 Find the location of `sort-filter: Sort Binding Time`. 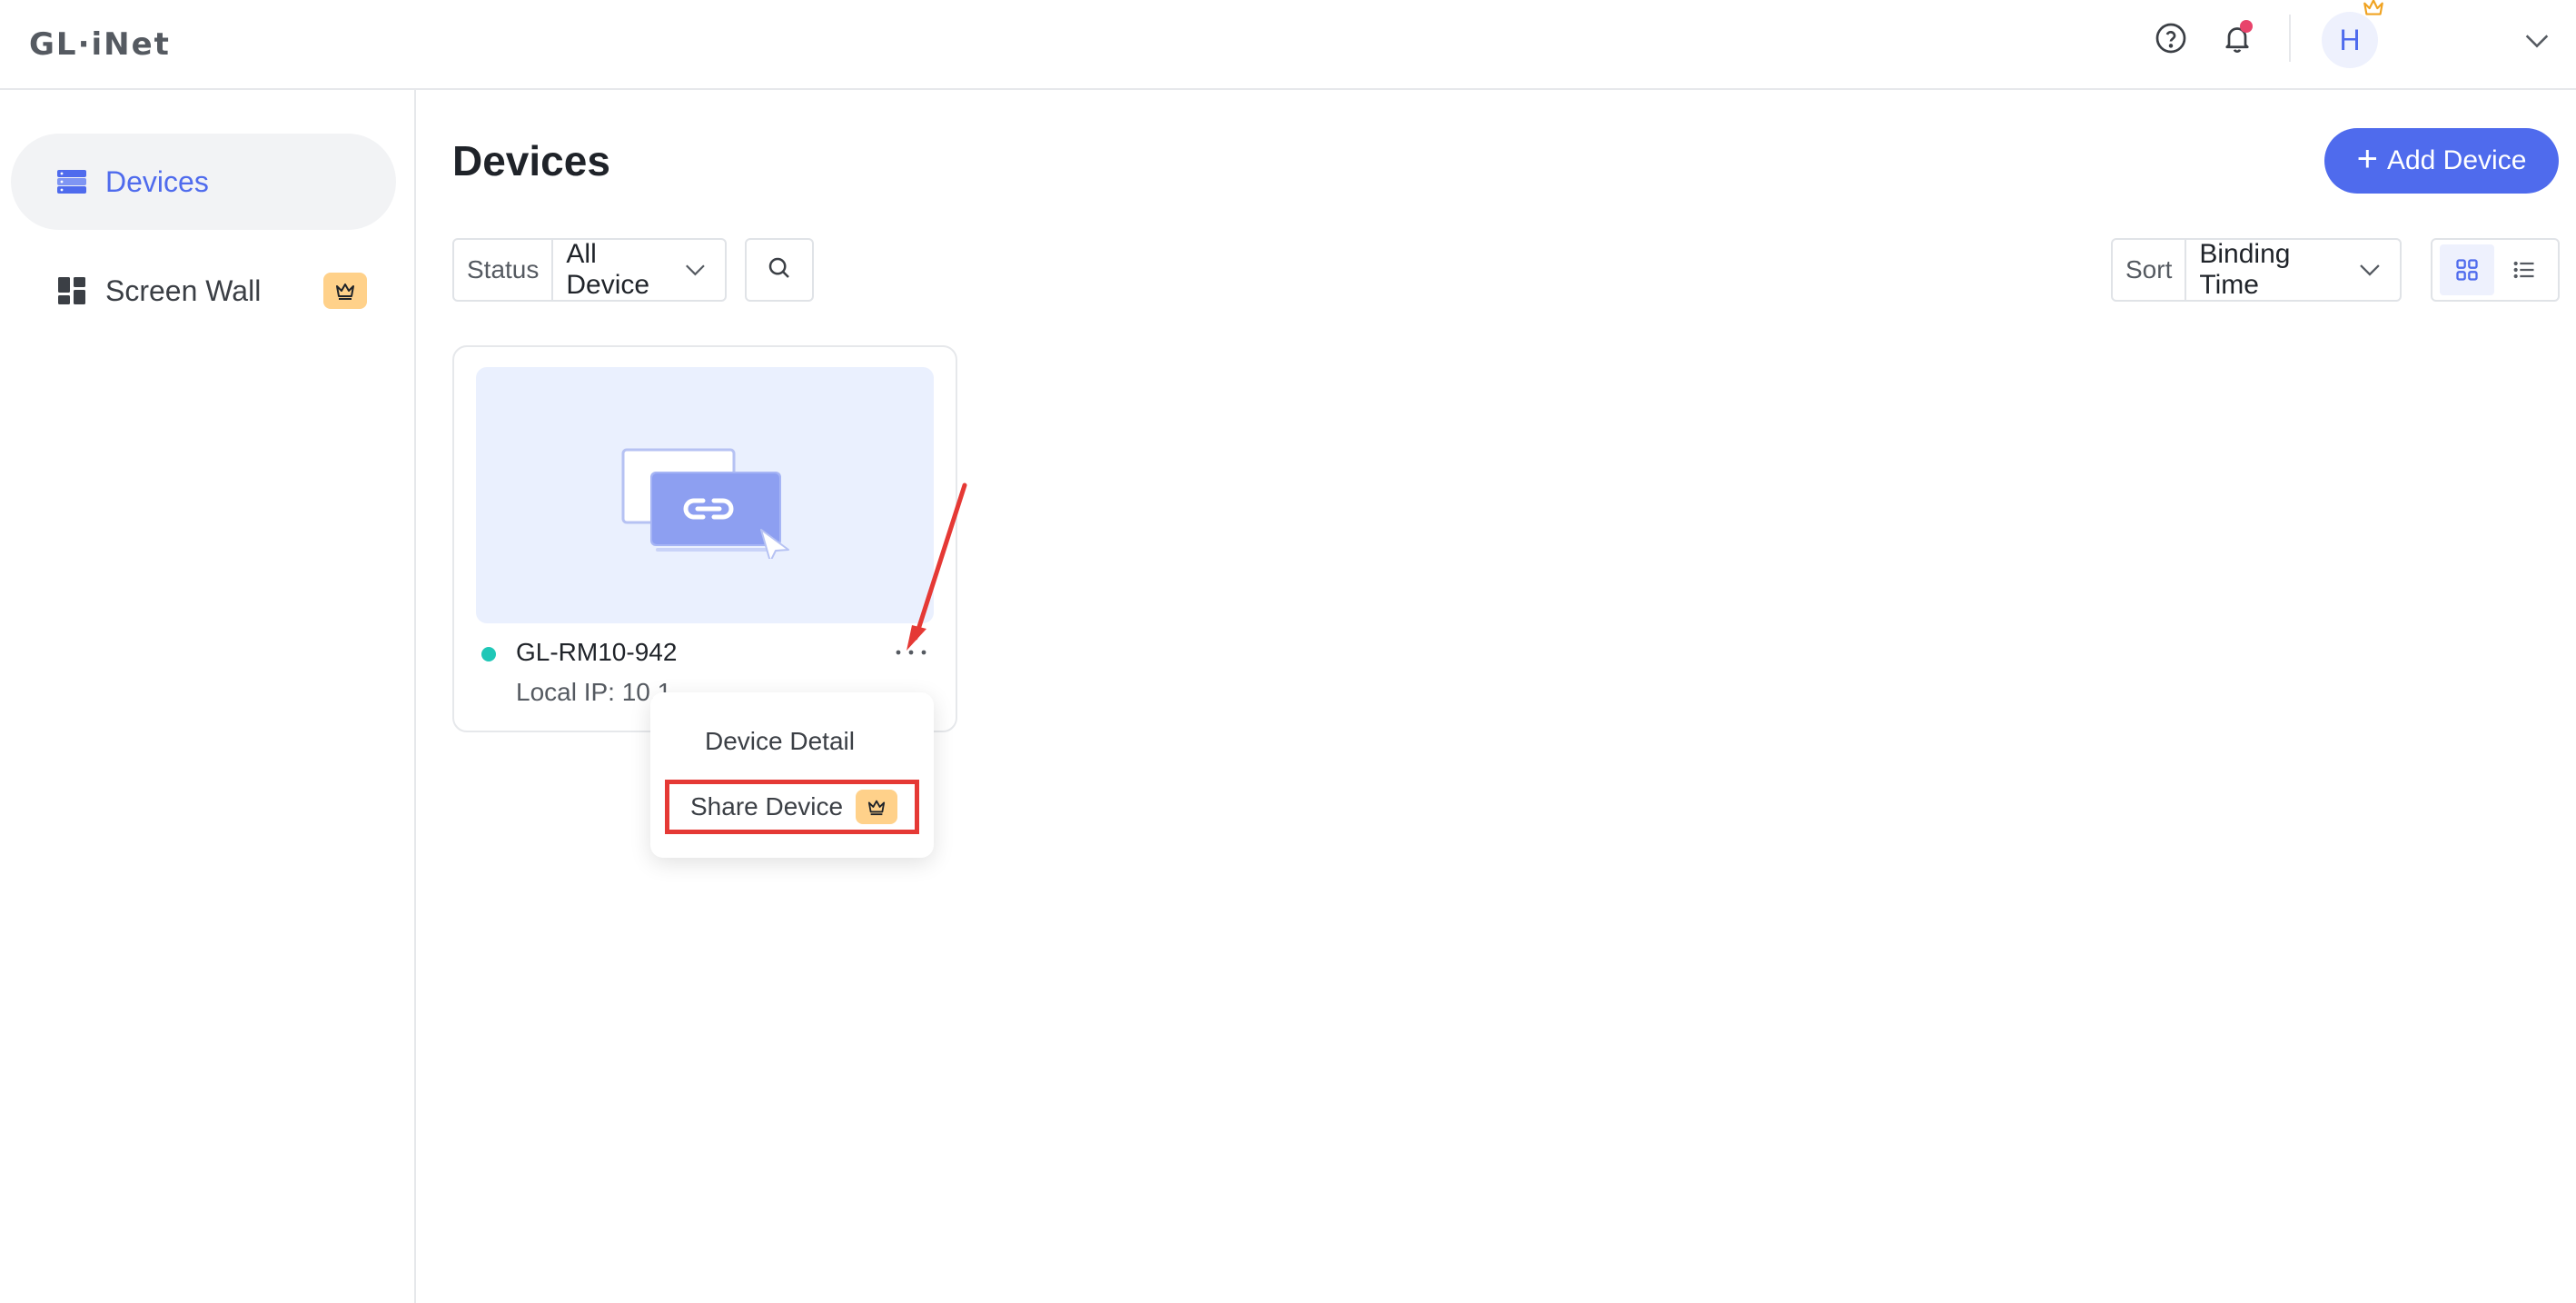

sort-filter: Sort Binding Time is located at coordinates (2256, 270).